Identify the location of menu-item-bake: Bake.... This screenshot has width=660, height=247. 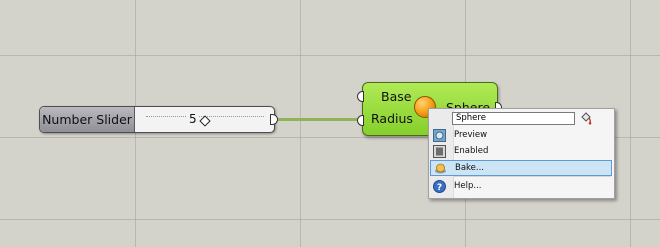
(521, 168).